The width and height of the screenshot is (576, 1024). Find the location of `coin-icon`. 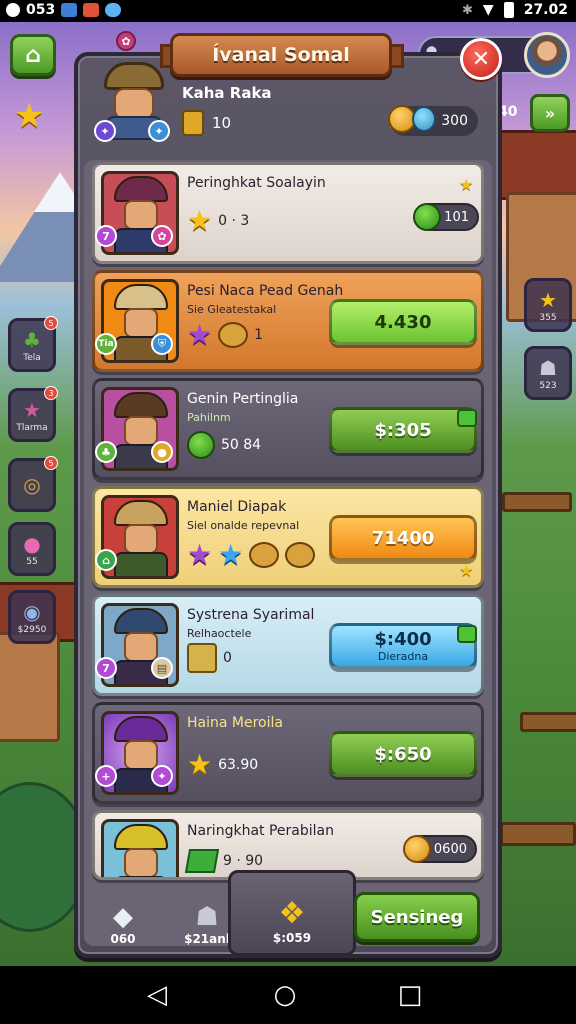

coin-icon is located at coordinates (417, 849).